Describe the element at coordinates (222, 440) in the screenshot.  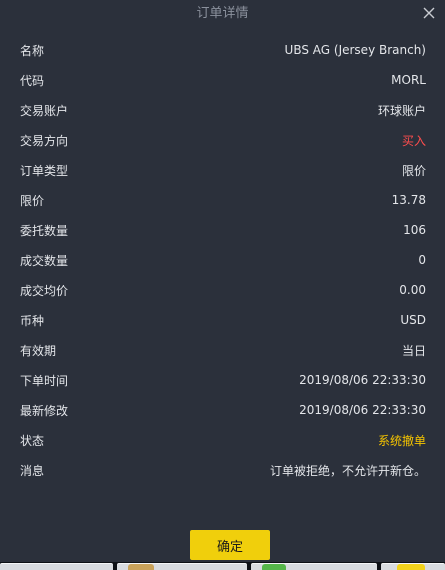
I see `row-status: 状态 系统撤单` at that location.